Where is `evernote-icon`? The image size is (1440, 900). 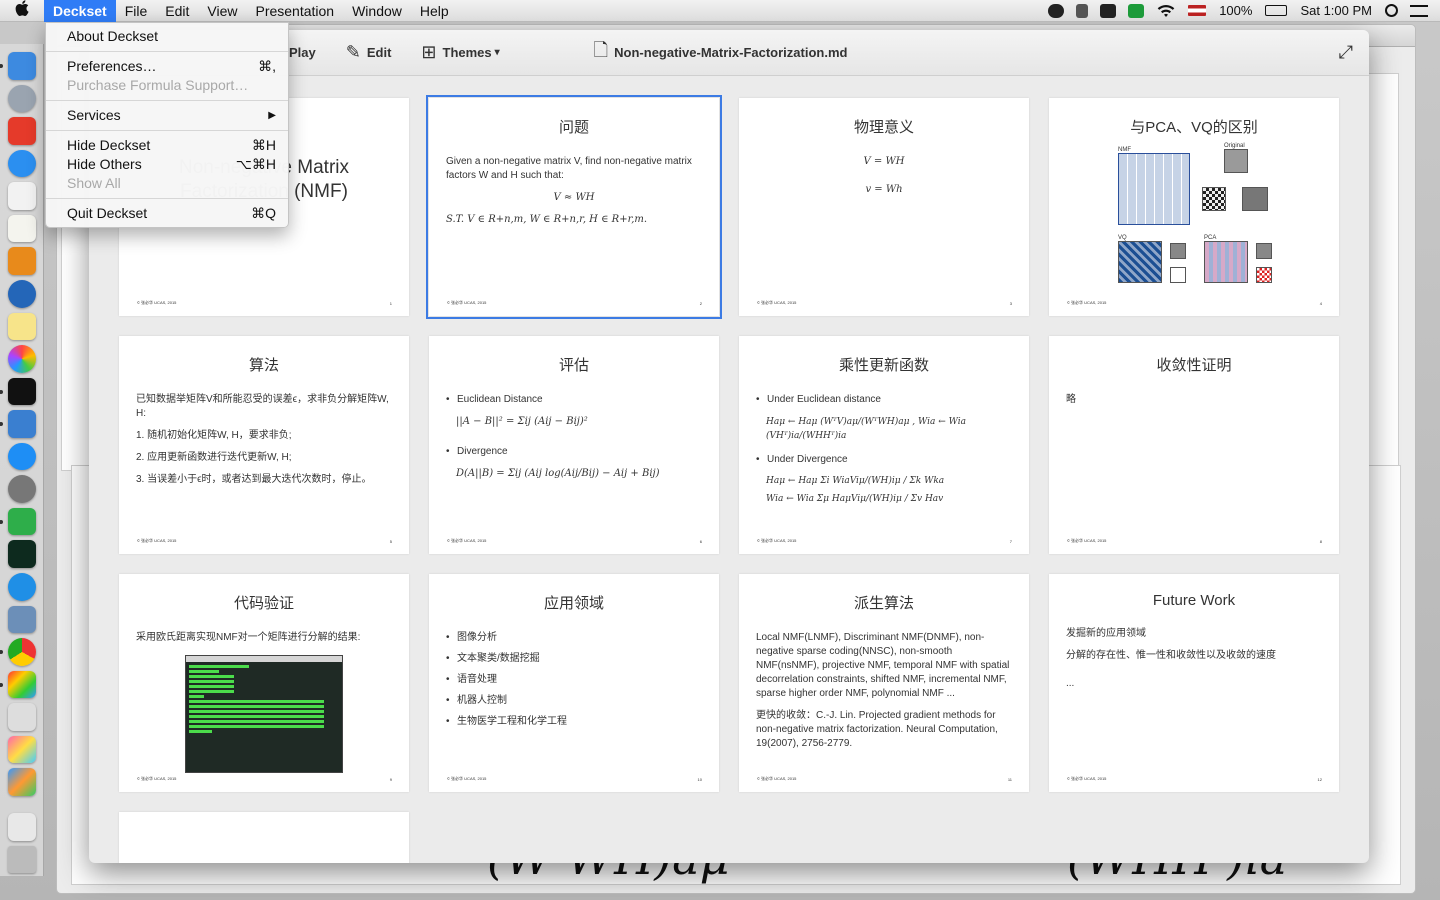
evernote-icon is located at coordinates (1108, 10).